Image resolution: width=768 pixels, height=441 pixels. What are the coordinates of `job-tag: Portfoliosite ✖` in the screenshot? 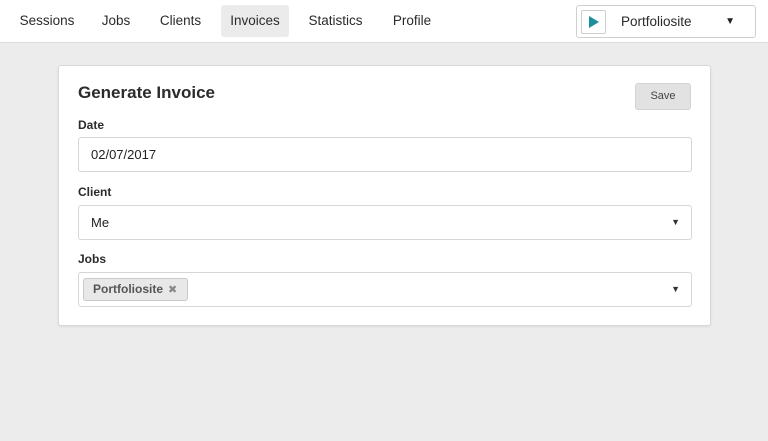 It's located at (136, 289).